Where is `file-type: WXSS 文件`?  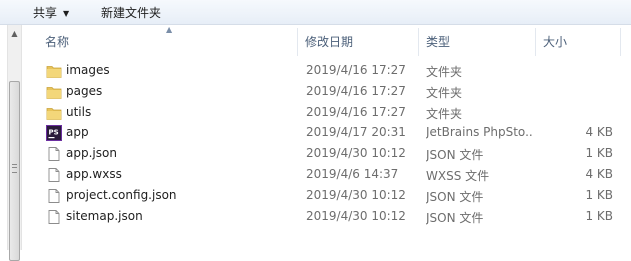
file-type: WXSS 文件 is located at coordinates (458, 175).